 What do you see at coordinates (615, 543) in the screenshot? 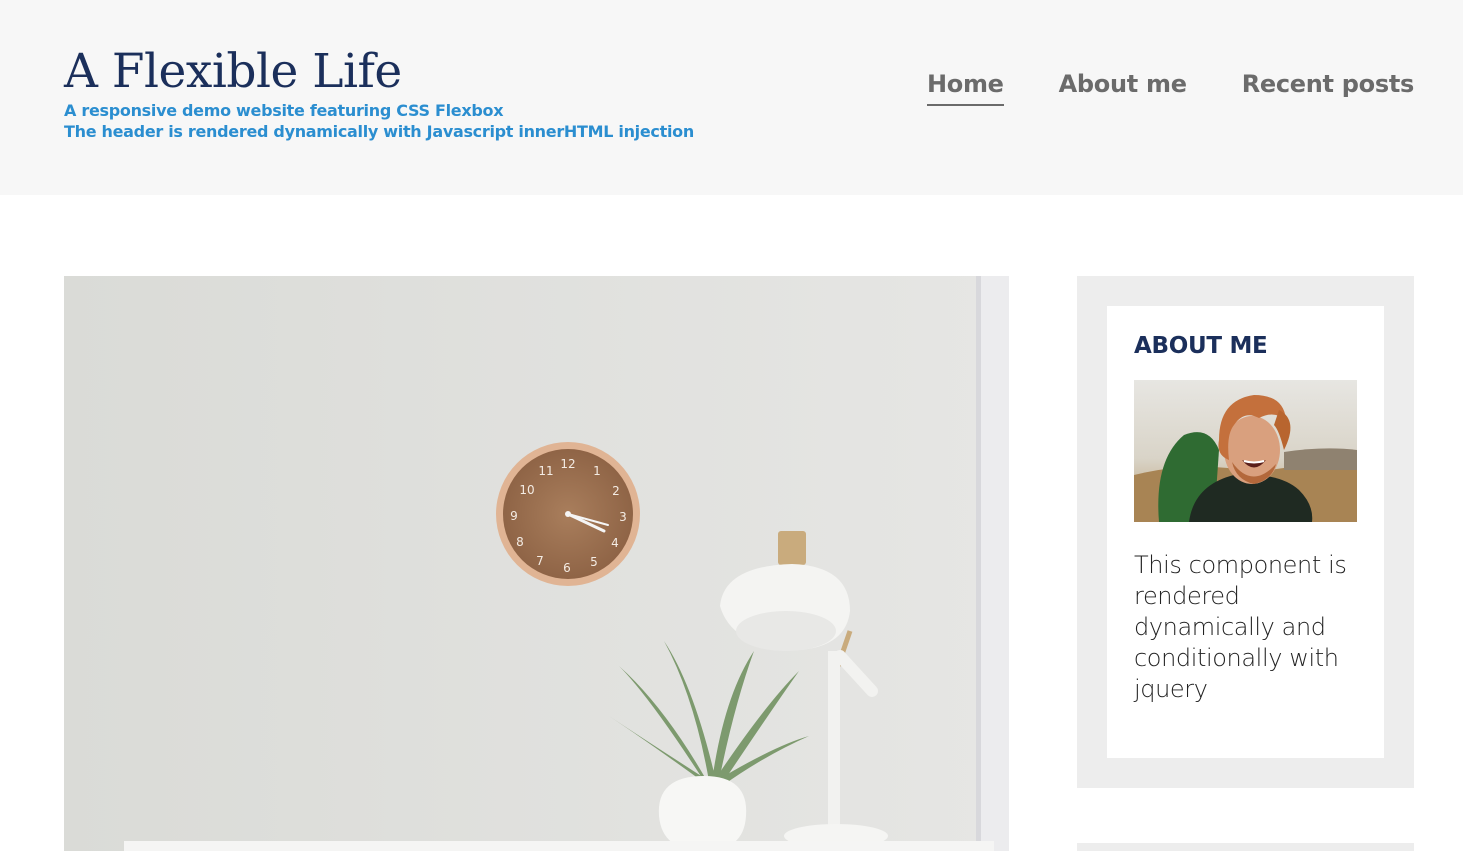
I see `svg-text: 4` at bounding box center [615, 543].